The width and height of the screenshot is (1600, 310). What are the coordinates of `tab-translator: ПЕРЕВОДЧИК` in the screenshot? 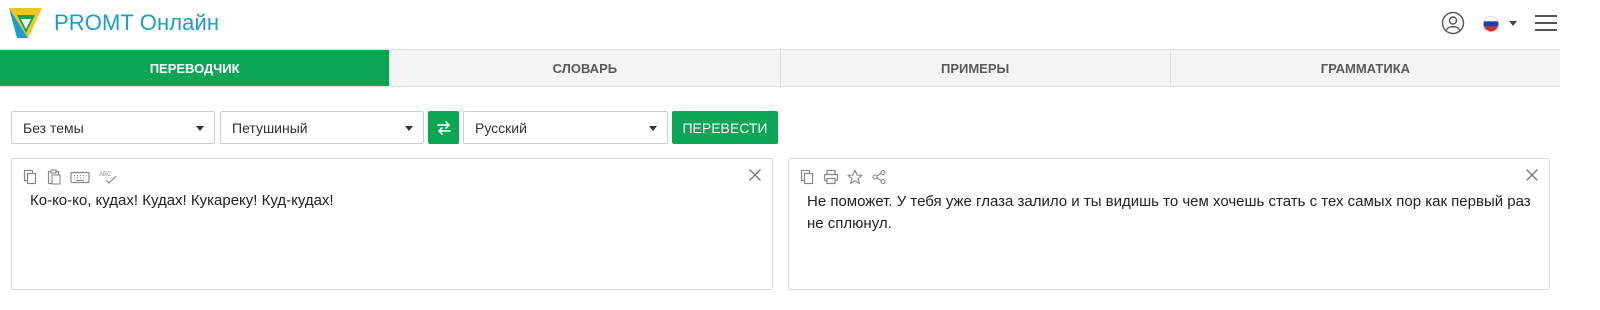 It's located at (195, 68).